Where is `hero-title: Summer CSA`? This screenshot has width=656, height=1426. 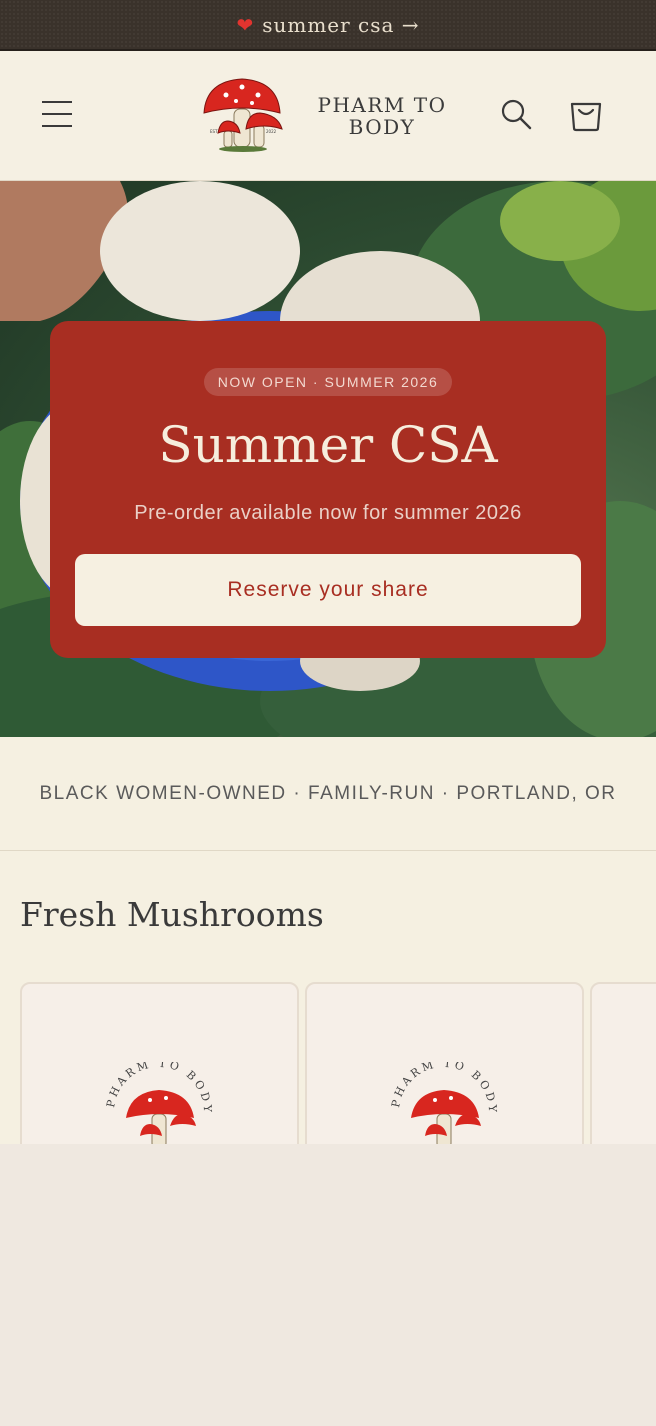 hero-title: Summer CSA is located at coordinates (328, 445).